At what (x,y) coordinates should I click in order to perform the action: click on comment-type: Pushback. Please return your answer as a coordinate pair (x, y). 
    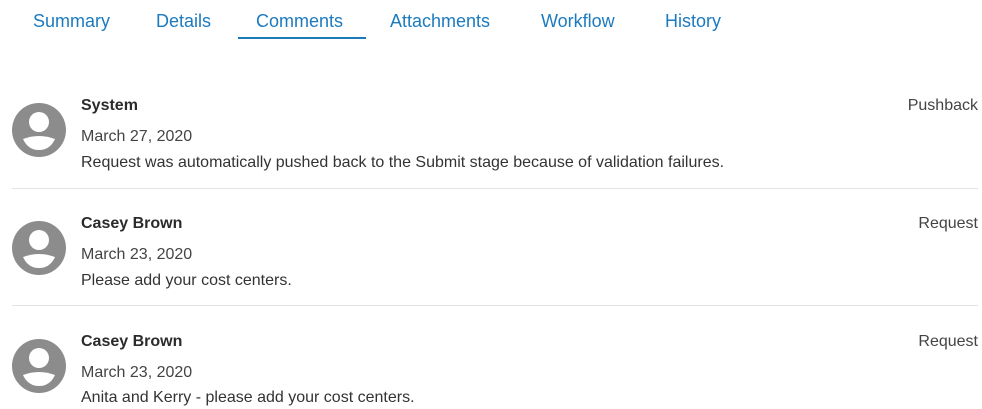
    Looking at the image, I should click on (942, 105).